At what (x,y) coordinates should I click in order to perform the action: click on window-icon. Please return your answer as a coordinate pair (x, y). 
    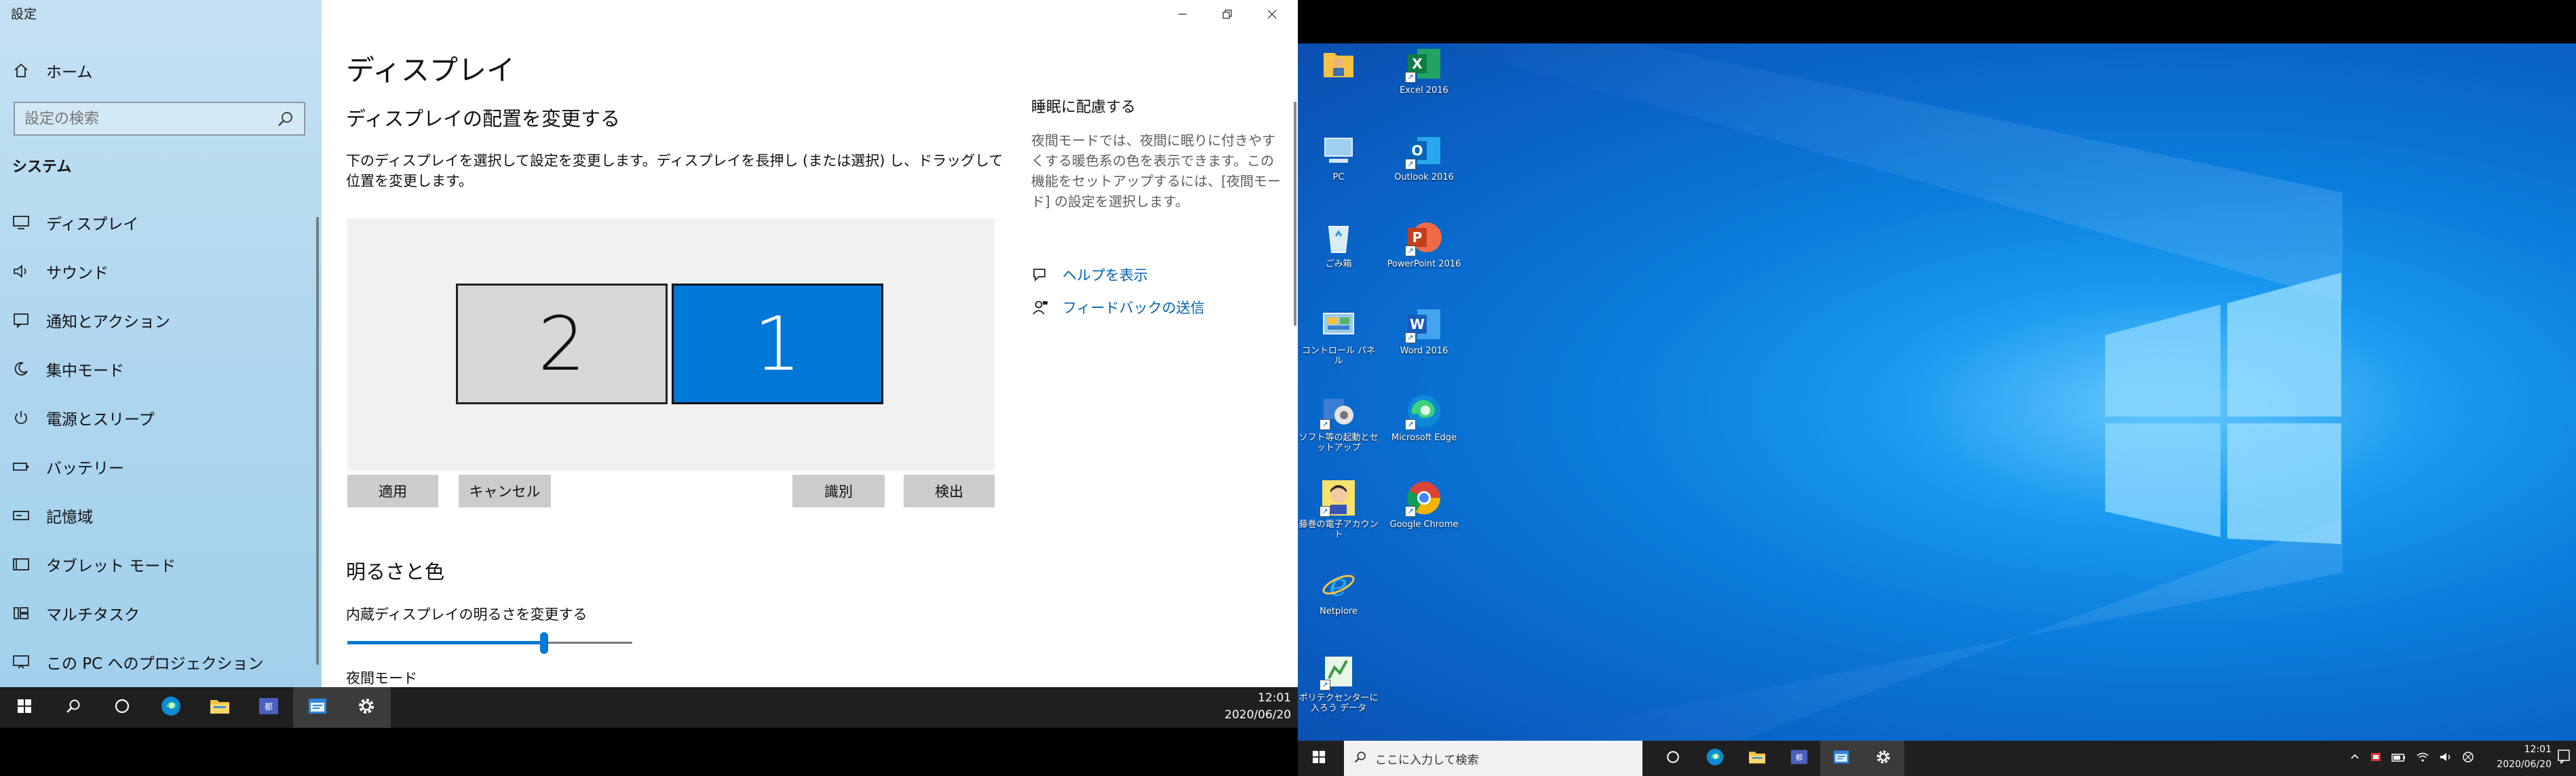
    Looking at the image, I should click on (1841, 758).